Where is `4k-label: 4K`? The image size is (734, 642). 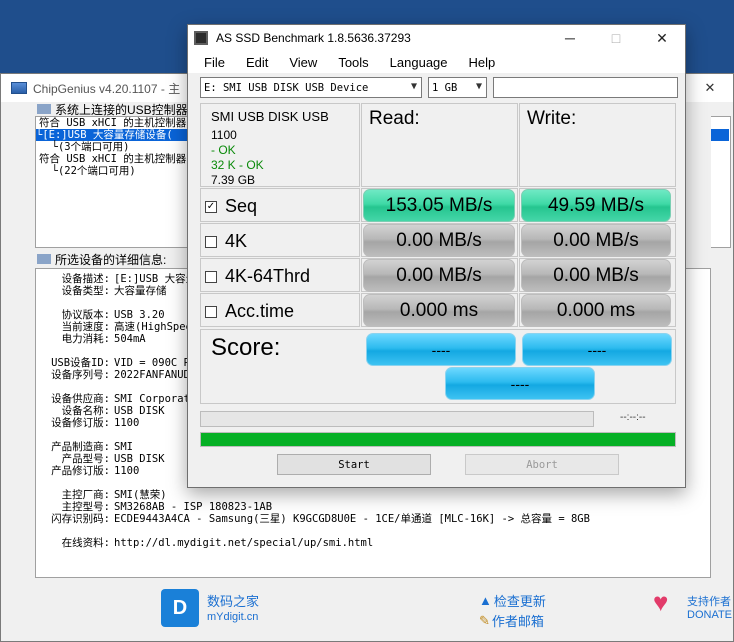
4k-label: 4K is located at coordinates (236, 241).